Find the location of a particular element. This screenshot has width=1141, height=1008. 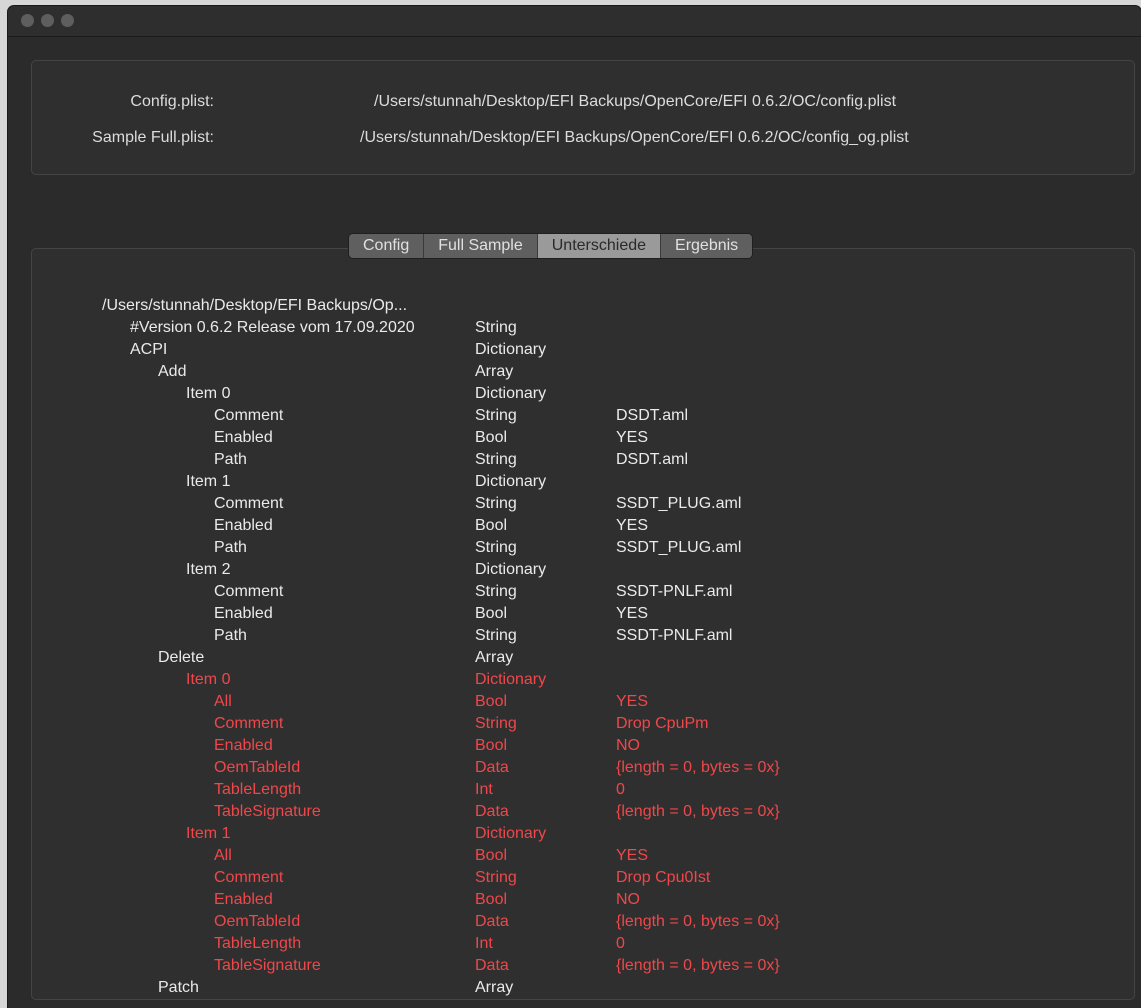

tree-value: SSDT-PNLF.aml is located at coordinates (674, 591).